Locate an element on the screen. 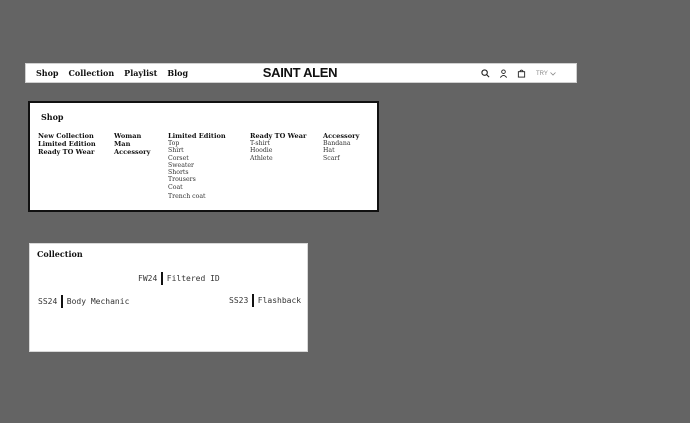 This screenshot has width=690, height=423. menu-item-trousers: Trousers is located at coordinates (197, 179).